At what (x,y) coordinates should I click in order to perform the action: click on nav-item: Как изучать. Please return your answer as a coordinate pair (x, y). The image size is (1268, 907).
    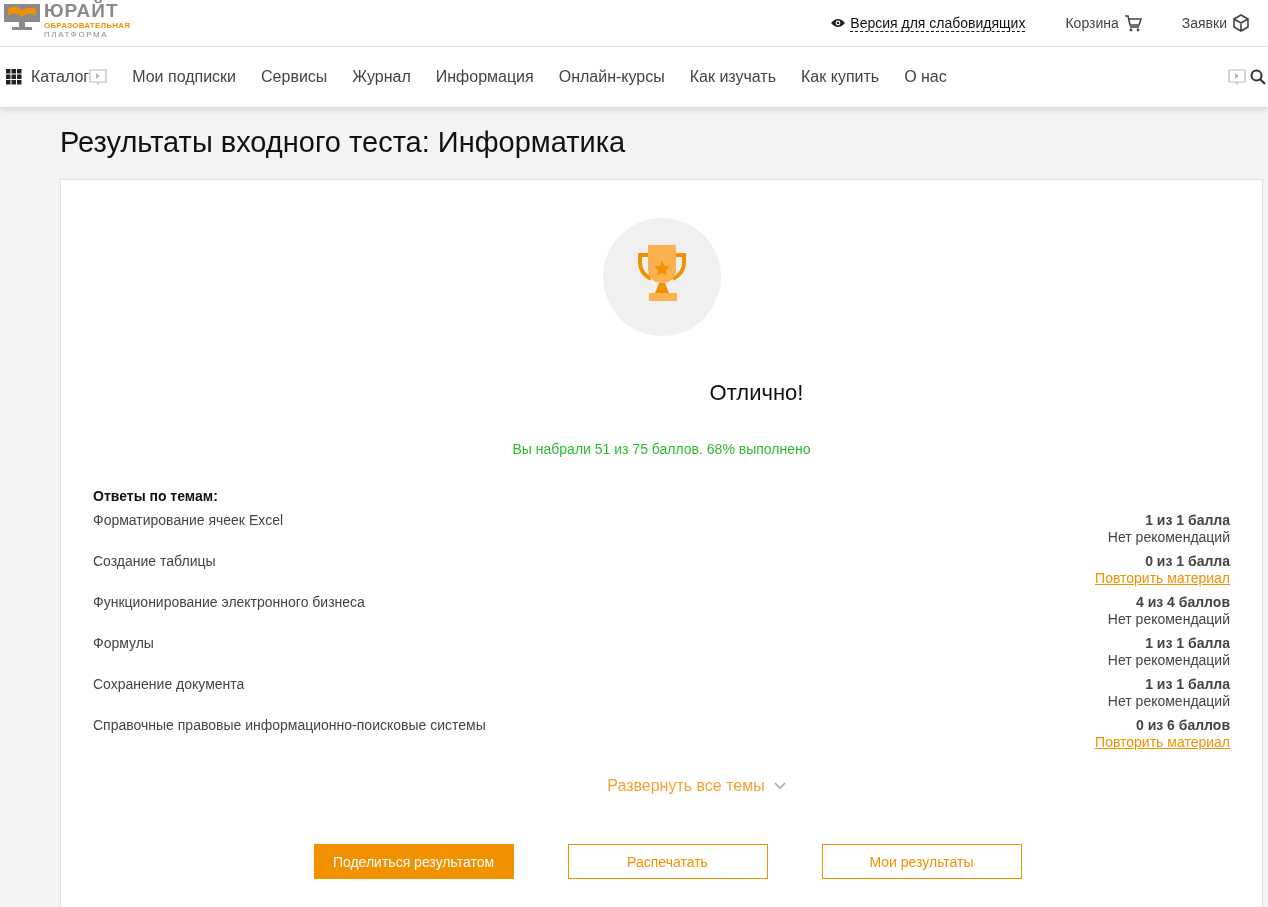
    Looking at the image, I should click on (733, 77).